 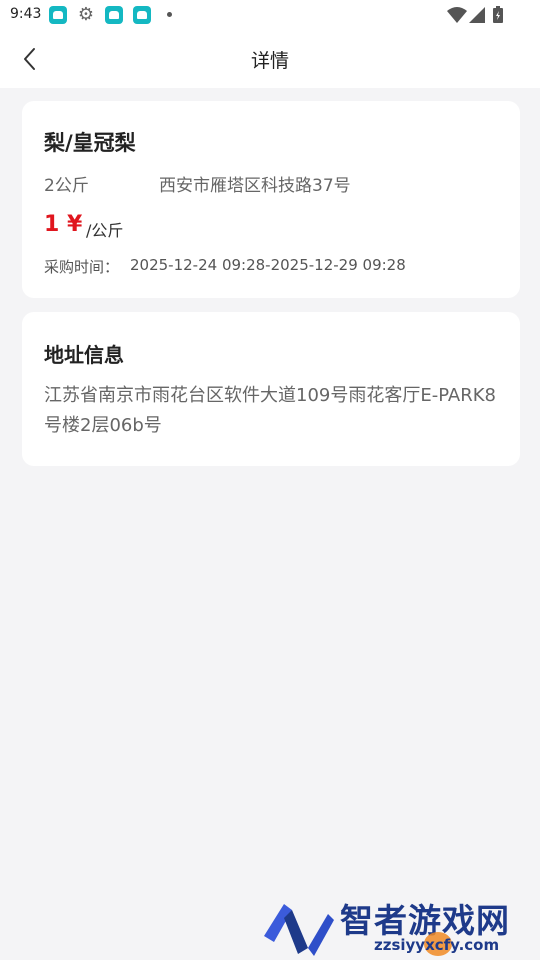 I want to click on signal-icon, so click(x=477, y=15).